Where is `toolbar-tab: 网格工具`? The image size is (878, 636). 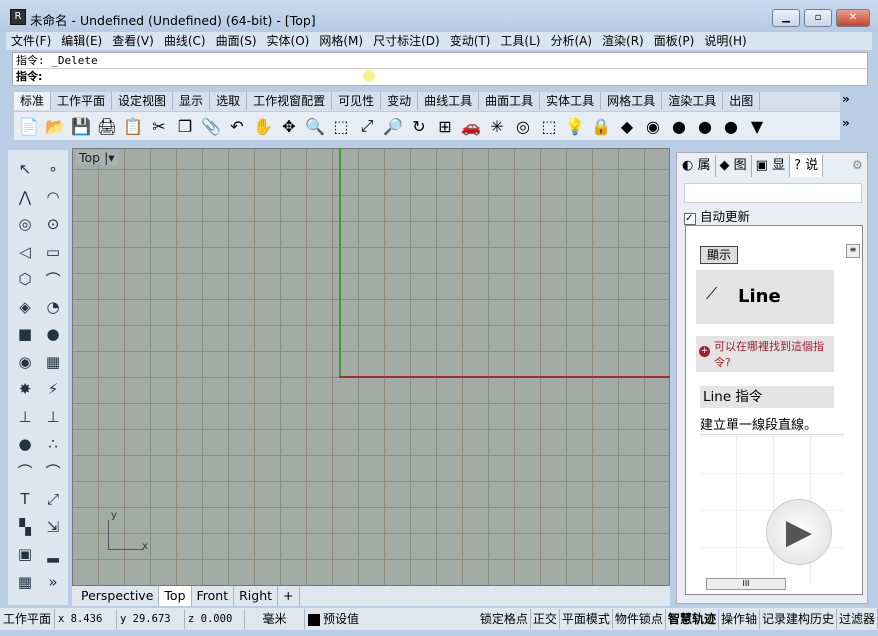
toolbar-tab: 网格工具 is located at coordinates (632, 101).